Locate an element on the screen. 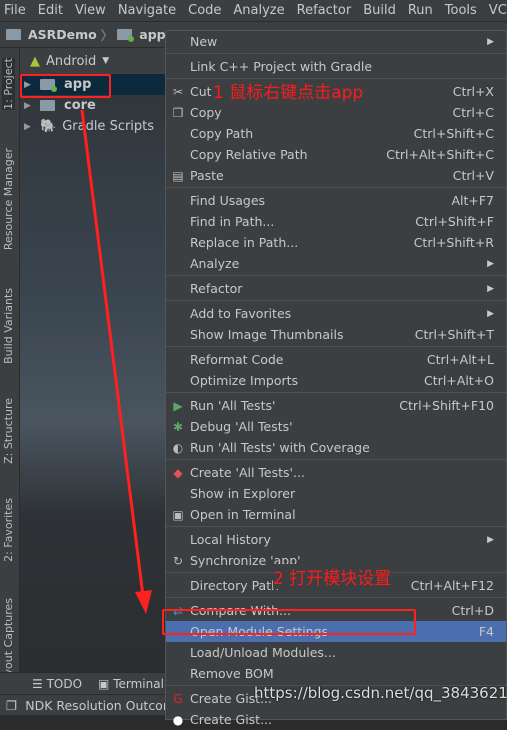  annotation-step2: 2 打开模块设置 is located at coordinates (332, 576).